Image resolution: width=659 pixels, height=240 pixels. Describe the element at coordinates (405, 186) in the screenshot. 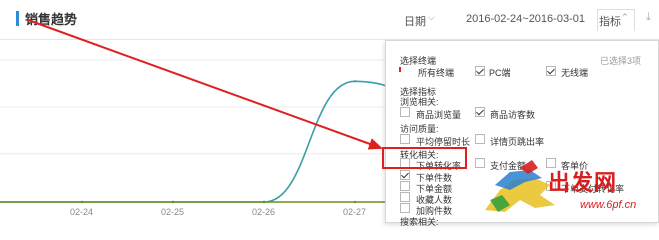

I see `order-amount-checkbox` at that location.